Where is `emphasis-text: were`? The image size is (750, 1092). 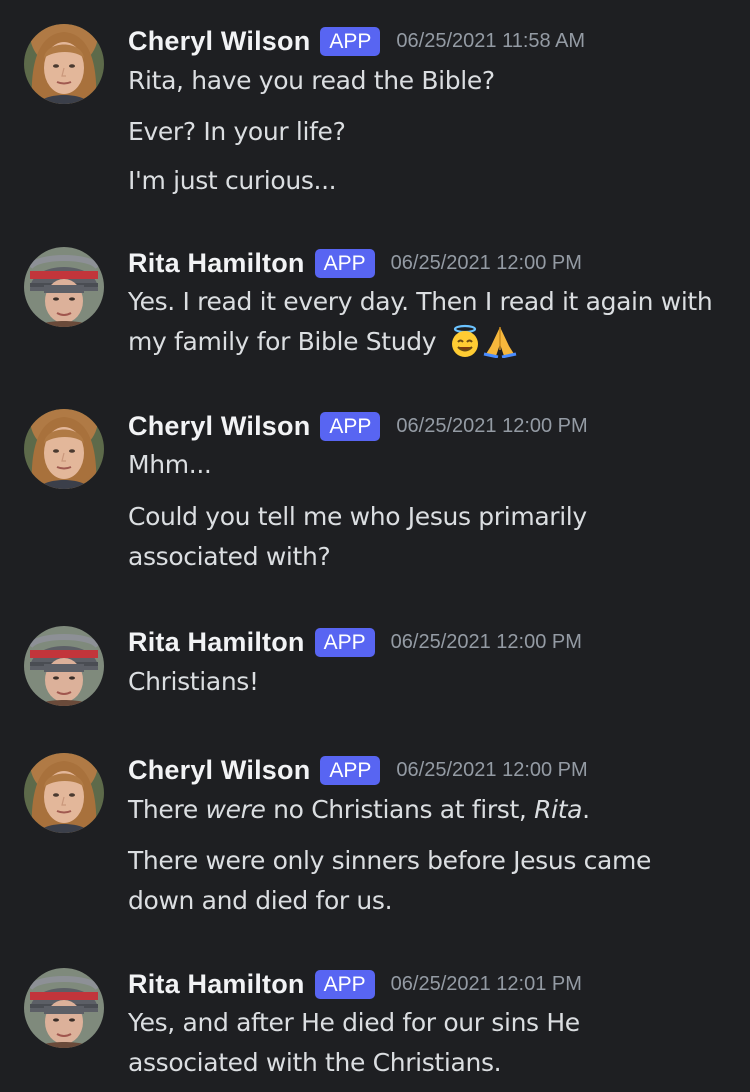 emphasis-text: were is located at coordinates (235, 809).